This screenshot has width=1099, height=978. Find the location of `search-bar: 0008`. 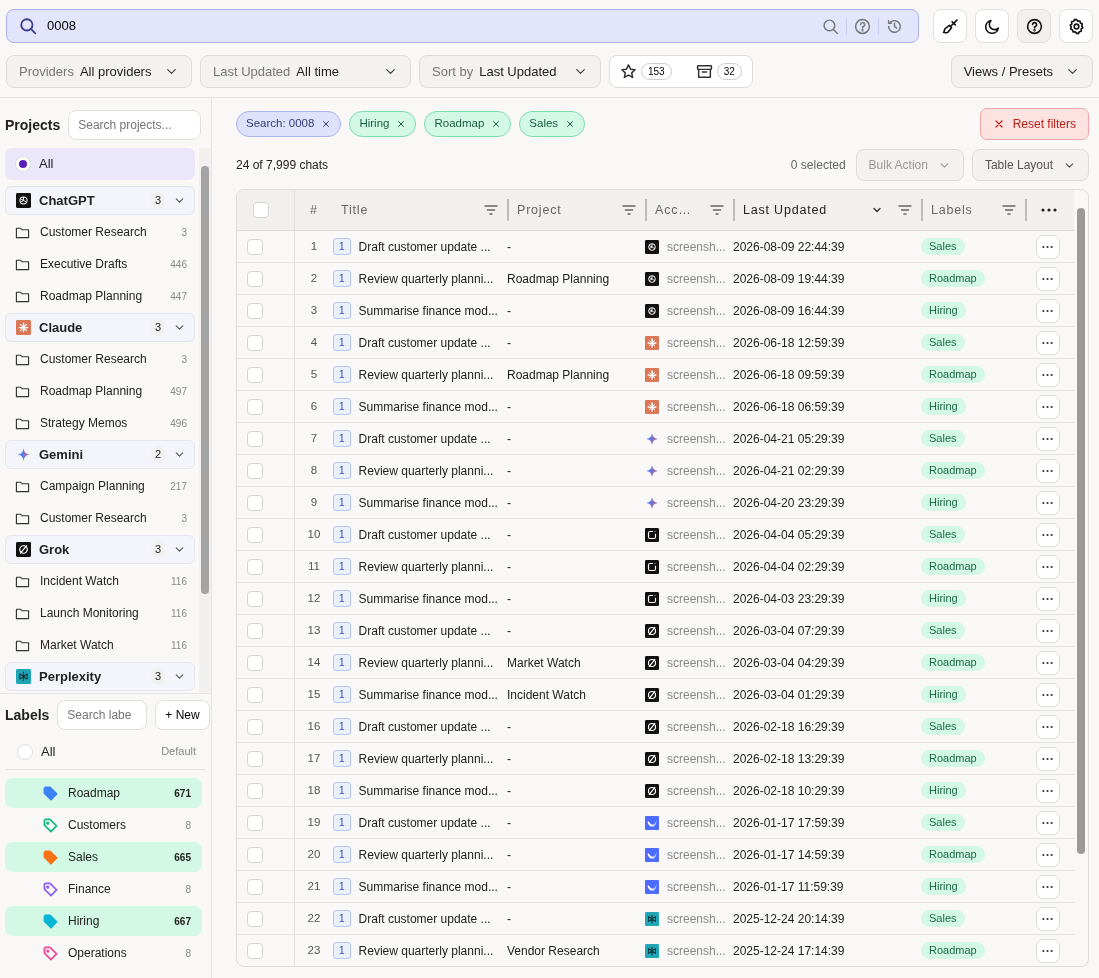

search-bar: 0008 is located at coordinates (462, 26).